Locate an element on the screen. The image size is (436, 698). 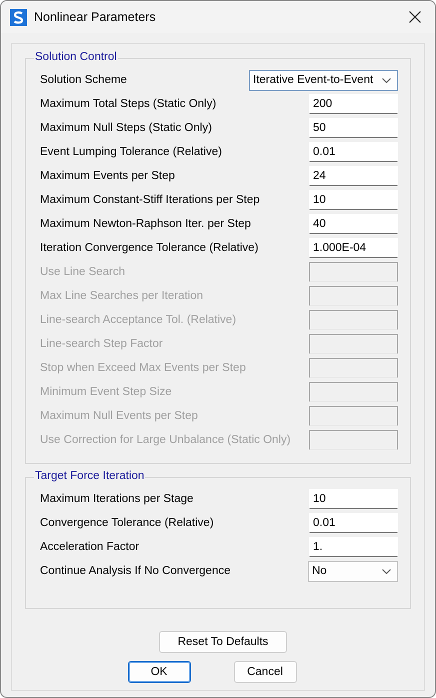
dropdown: Iterative Event-to-Event is located at coordinates (323, 80).